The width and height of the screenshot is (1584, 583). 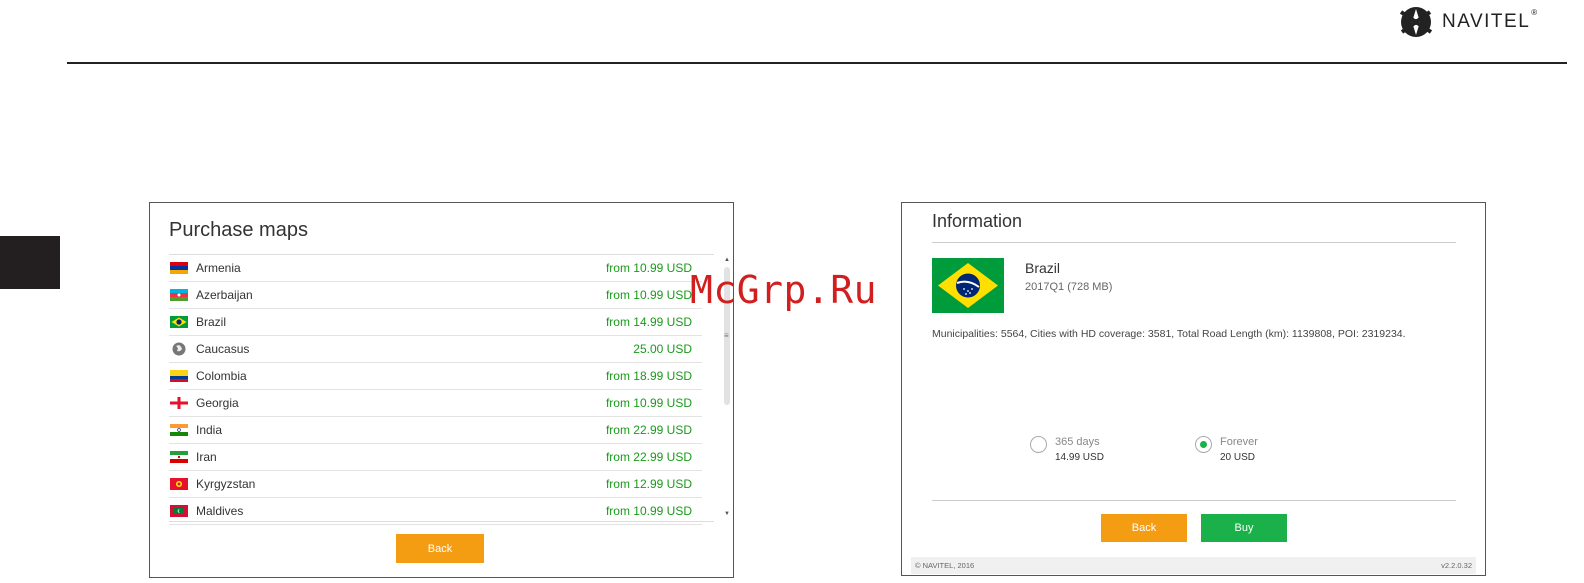 What do you see at coordinates (209, 430) in the screenshot?
I see `country-name: India` at bounding box center [209, 430].